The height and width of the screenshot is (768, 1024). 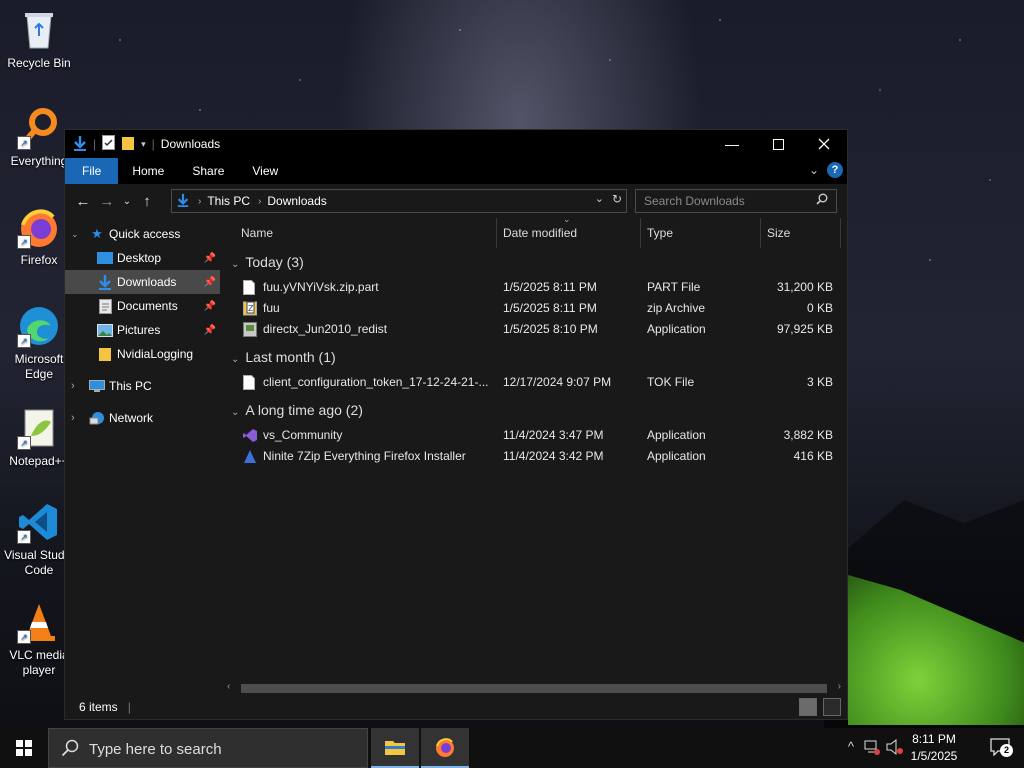 What do you see at coordinates (105, 282) in the screenshot?
I see `download-icon` at bounding box center [105, 282].